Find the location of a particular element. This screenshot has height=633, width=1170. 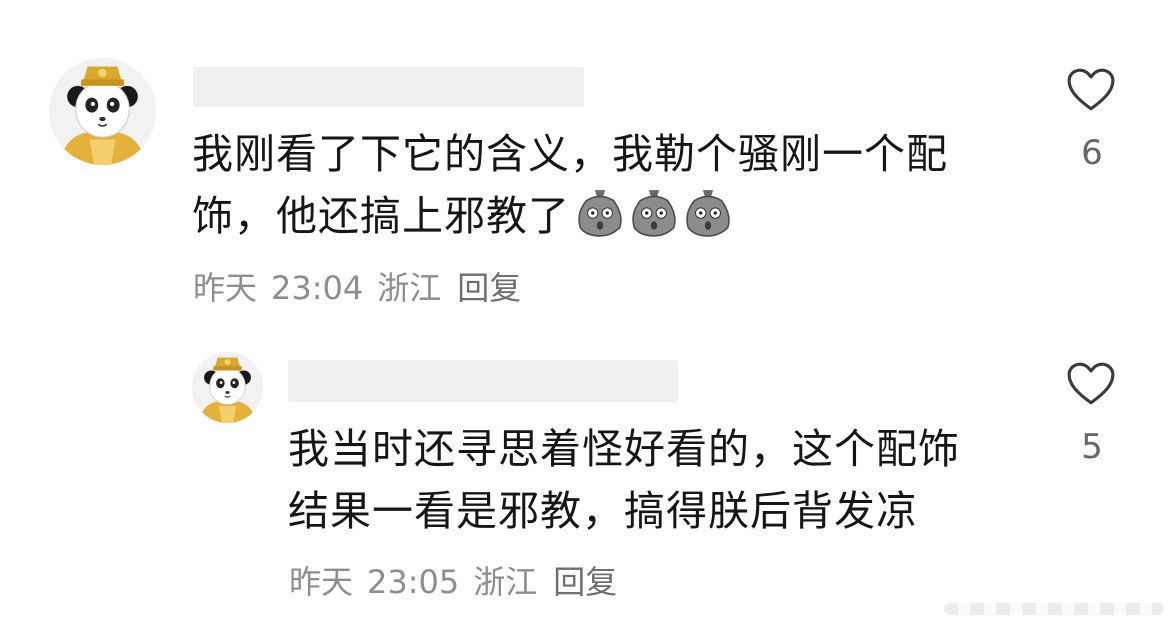

comment-text: 我刚看了下它的含义，我勒个骚刚一个配 饰，他还搞上邪教了 is located at coordinates (570, 185).